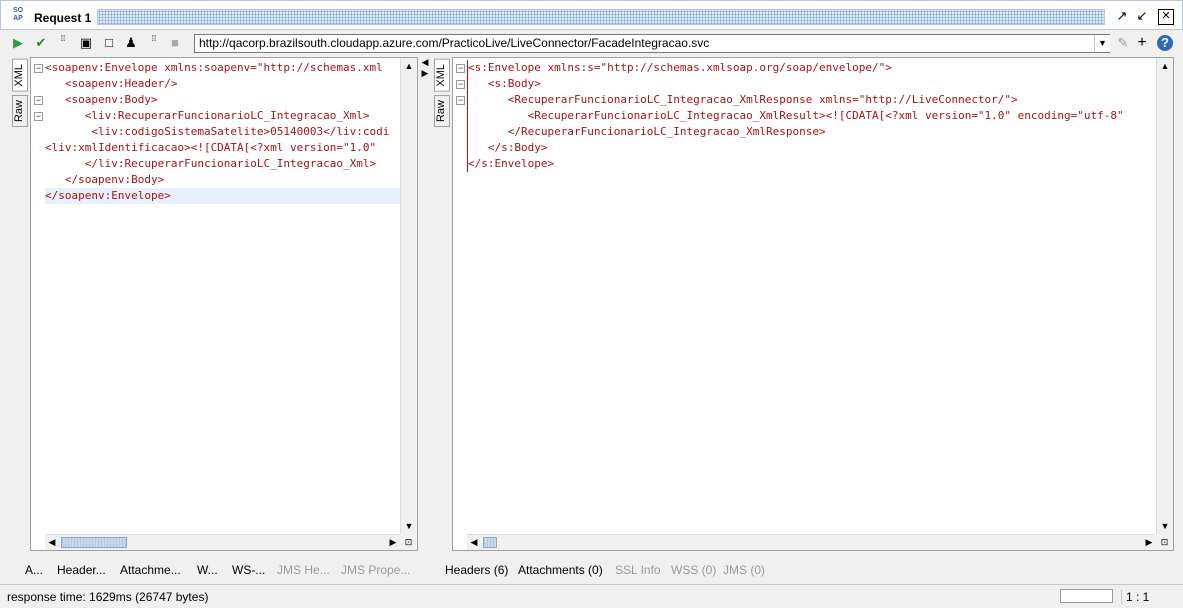  What do you see at coordinates (154, 43) in the screenshot?
I see `wss-icon: ⁞⁞` at bounding box center [154, 43].